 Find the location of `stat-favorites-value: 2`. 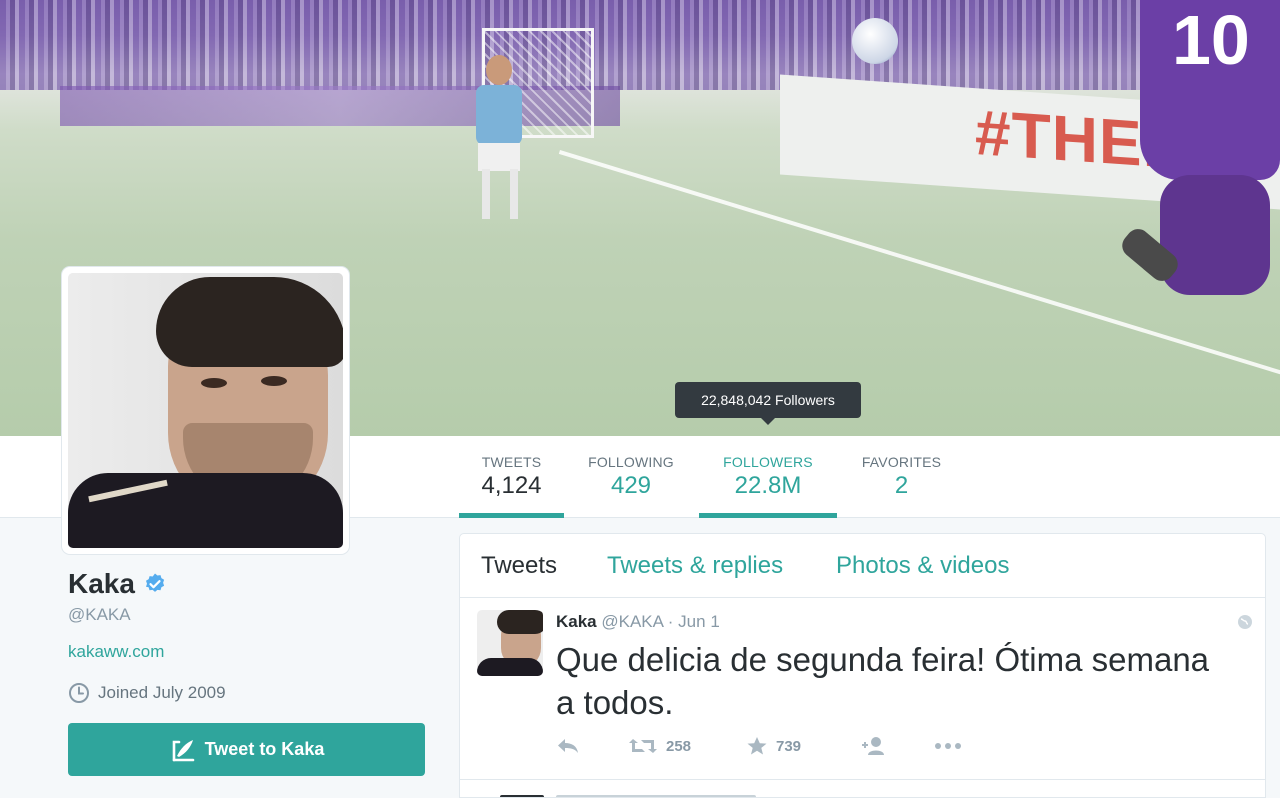

stat-favorites-value: 2 is located at coordinates (901, 485).